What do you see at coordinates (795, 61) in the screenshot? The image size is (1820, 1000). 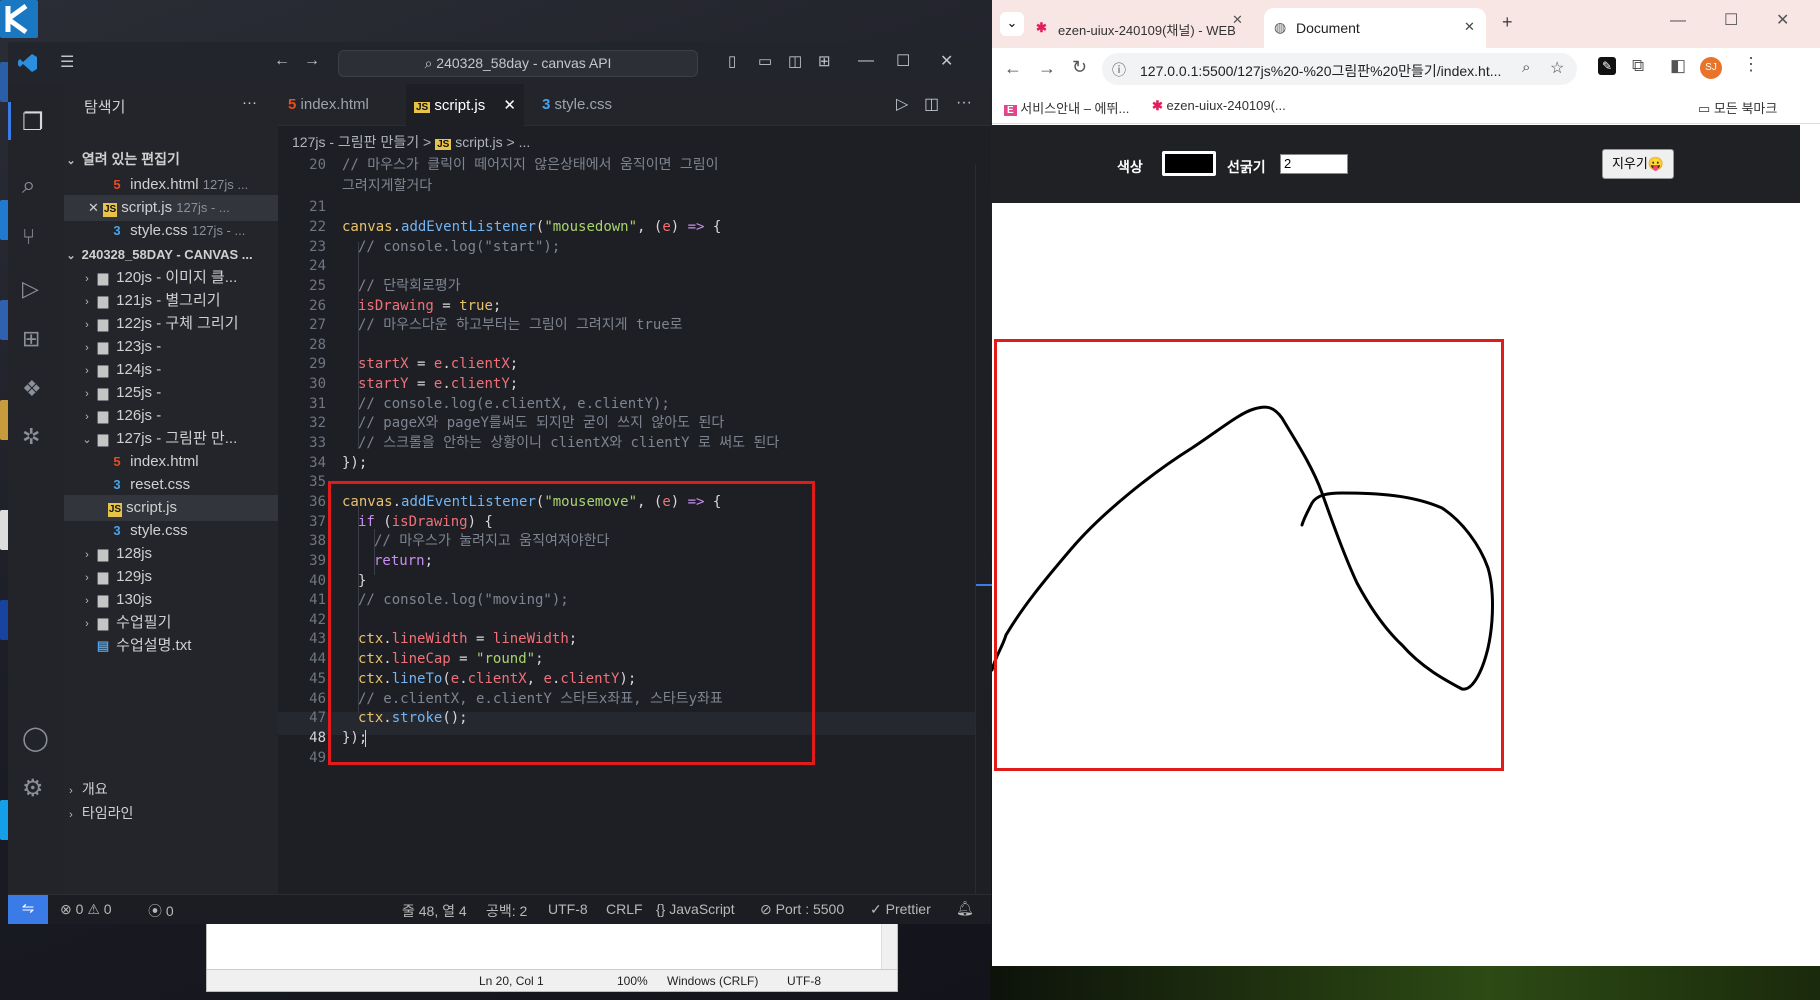 I see `toggle-secondary-sidebar-icon: ◫` at bounding box center [795, 61].